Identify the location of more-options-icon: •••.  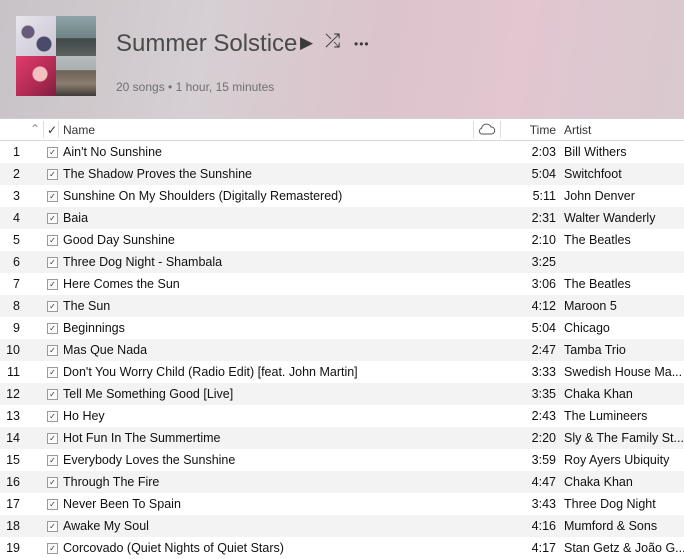
(362, 44).